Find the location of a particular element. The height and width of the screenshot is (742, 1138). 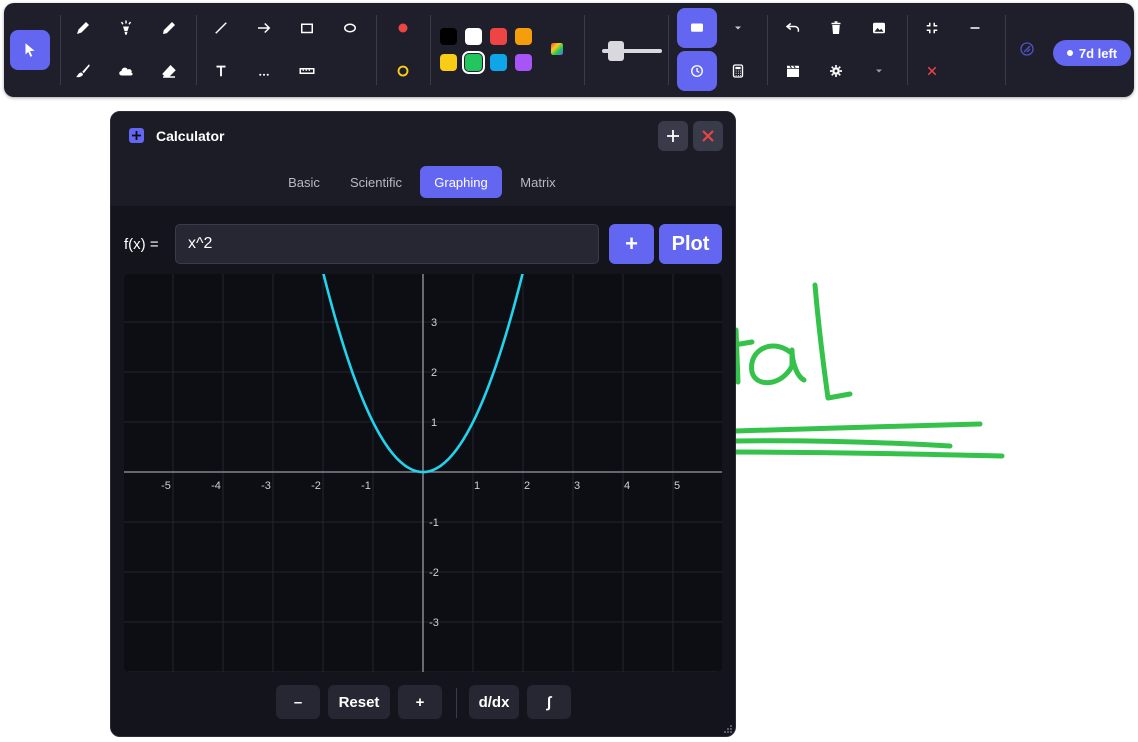

board-options-dropdown is located at coordinates (738, 28).